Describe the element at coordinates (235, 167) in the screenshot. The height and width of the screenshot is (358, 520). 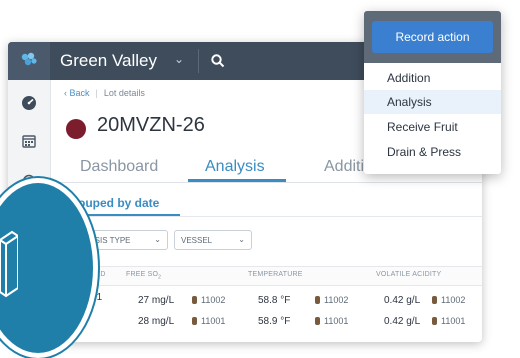
I see `tab-analysis: Analysis` at that location.